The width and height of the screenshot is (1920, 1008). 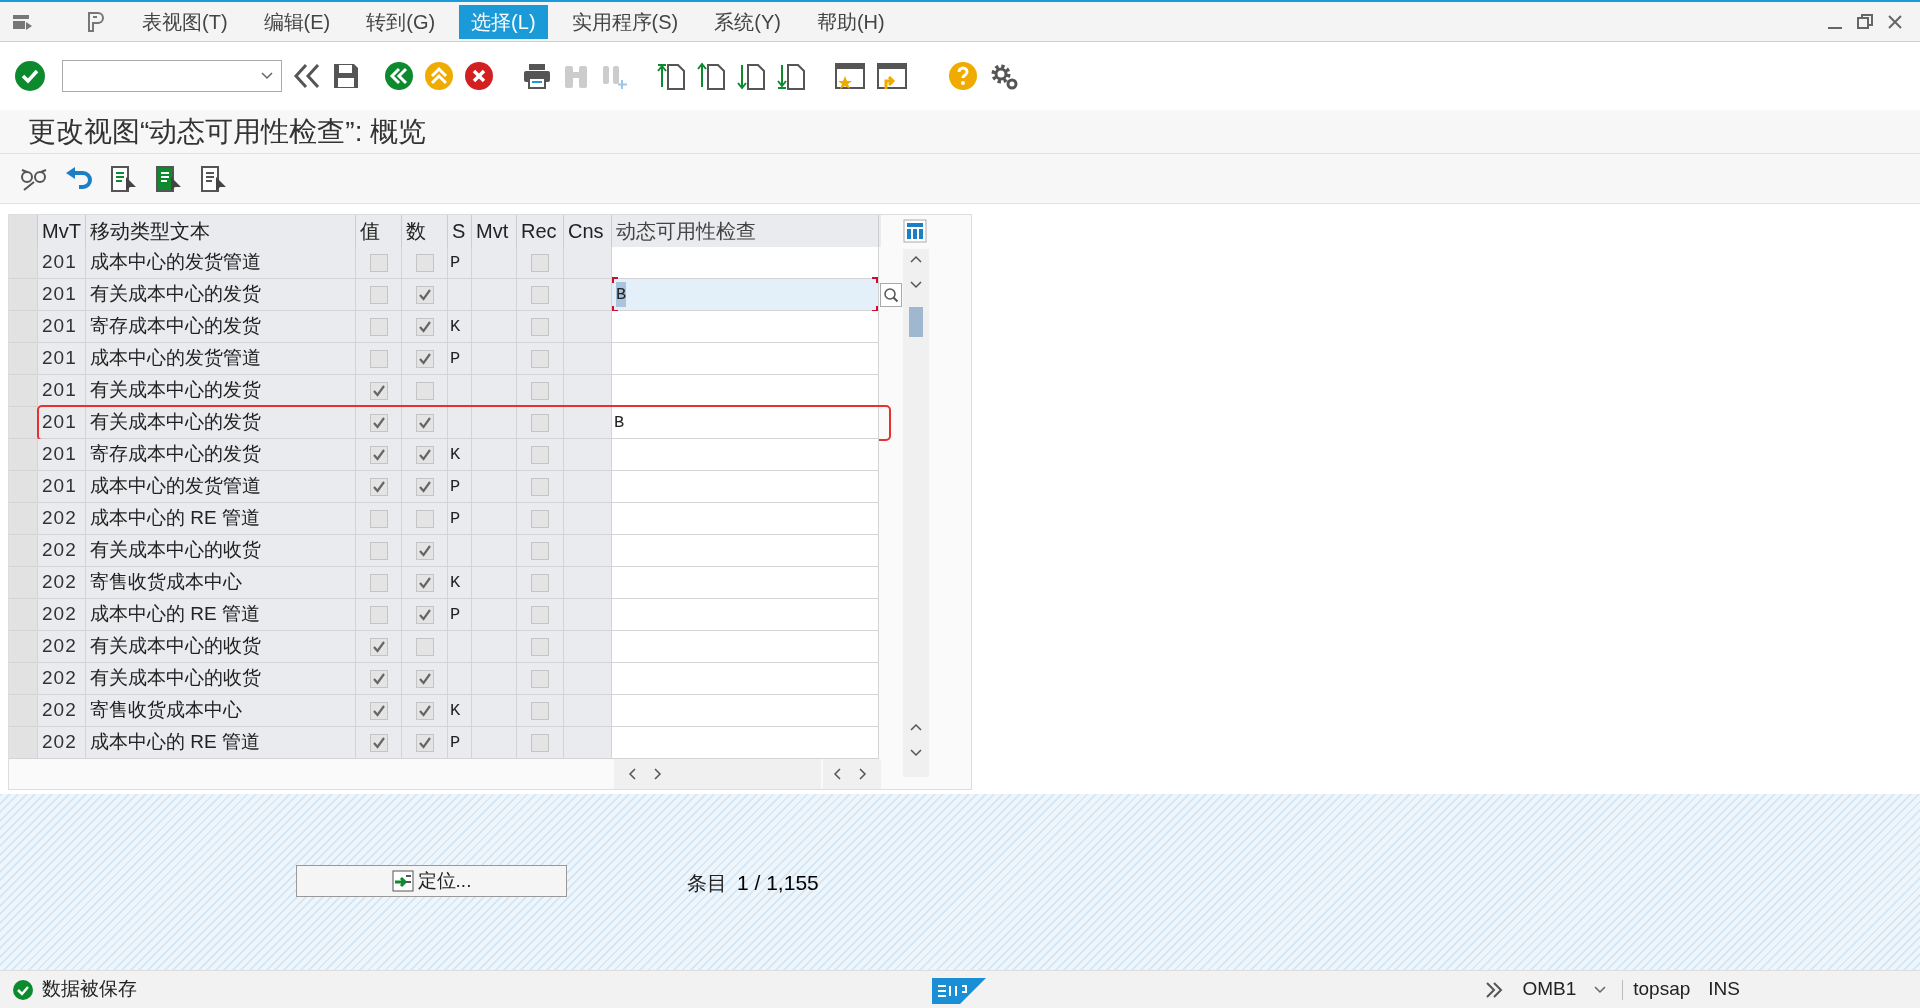 I want to click on menu-item: 转到(G), so click(x=401, y=21).